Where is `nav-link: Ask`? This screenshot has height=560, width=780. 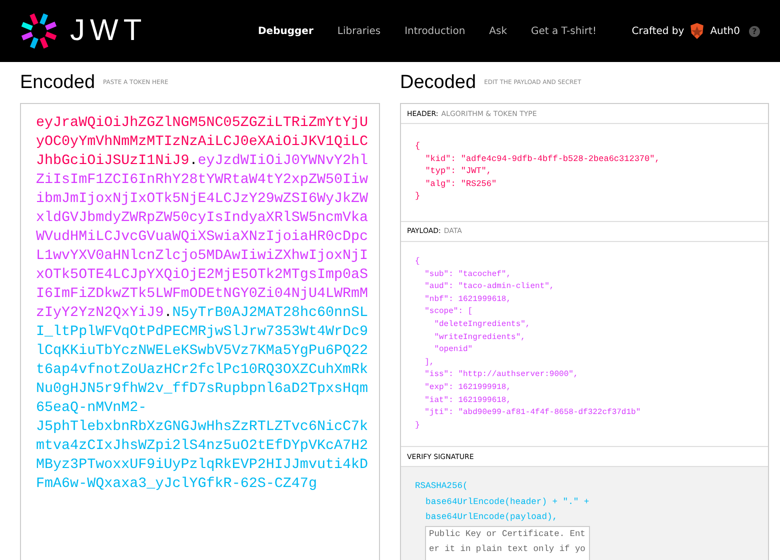 nav-link: Ask is located at coordinates (498, 31).